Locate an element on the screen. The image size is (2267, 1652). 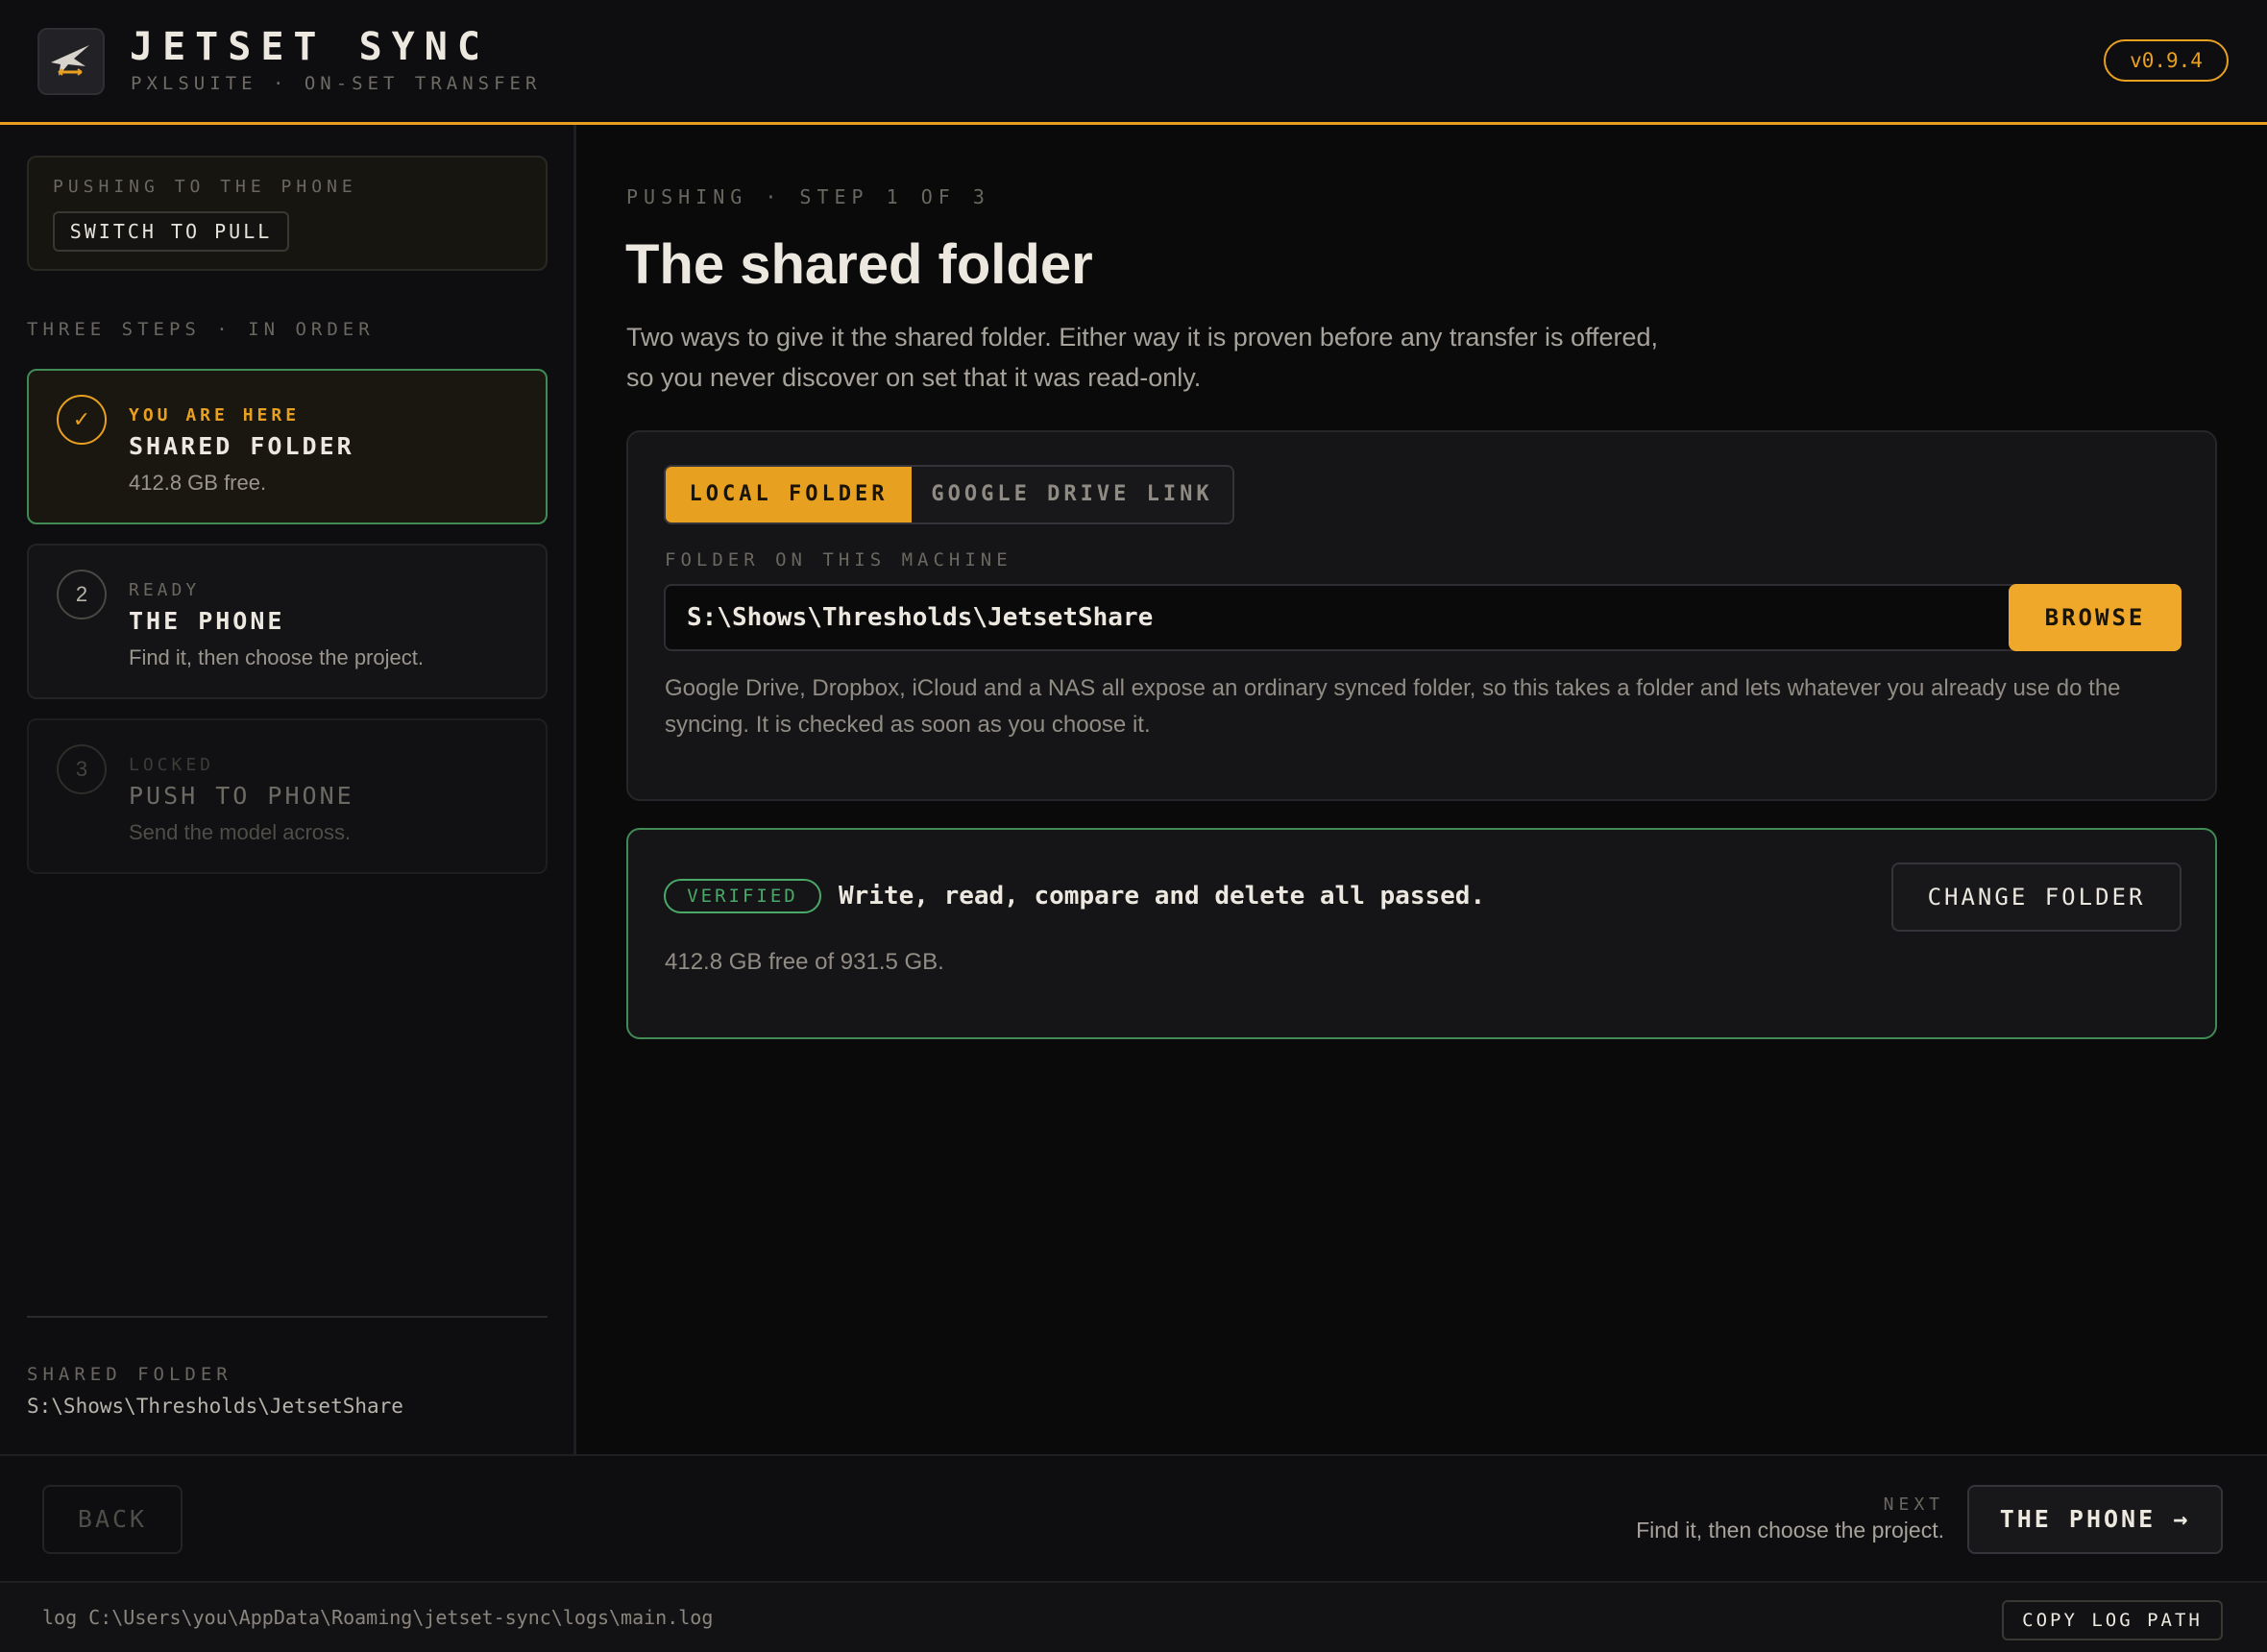
verified-badge: VERIFIED is located at coordinates (742, 896).